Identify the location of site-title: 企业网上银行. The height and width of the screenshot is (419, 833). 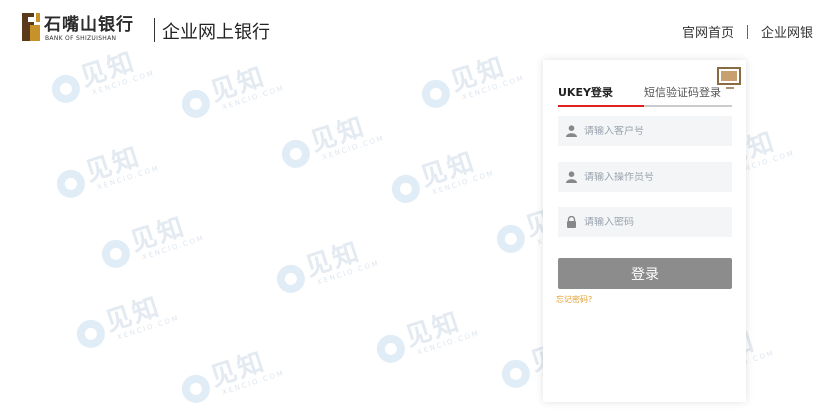
(216, 32).